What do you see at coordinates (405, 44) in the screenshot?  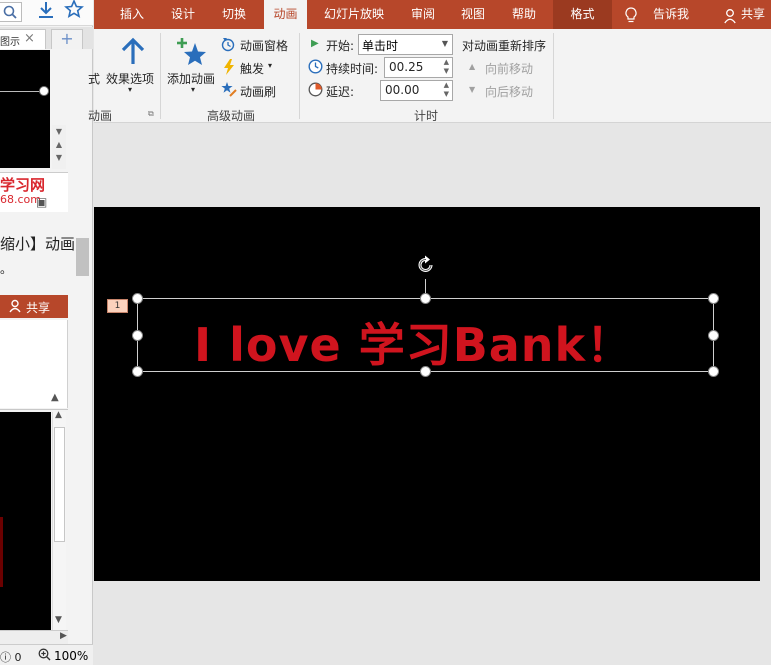 I see `start-dropdown: 单击时 ▼` at bounding box center [405, 44].